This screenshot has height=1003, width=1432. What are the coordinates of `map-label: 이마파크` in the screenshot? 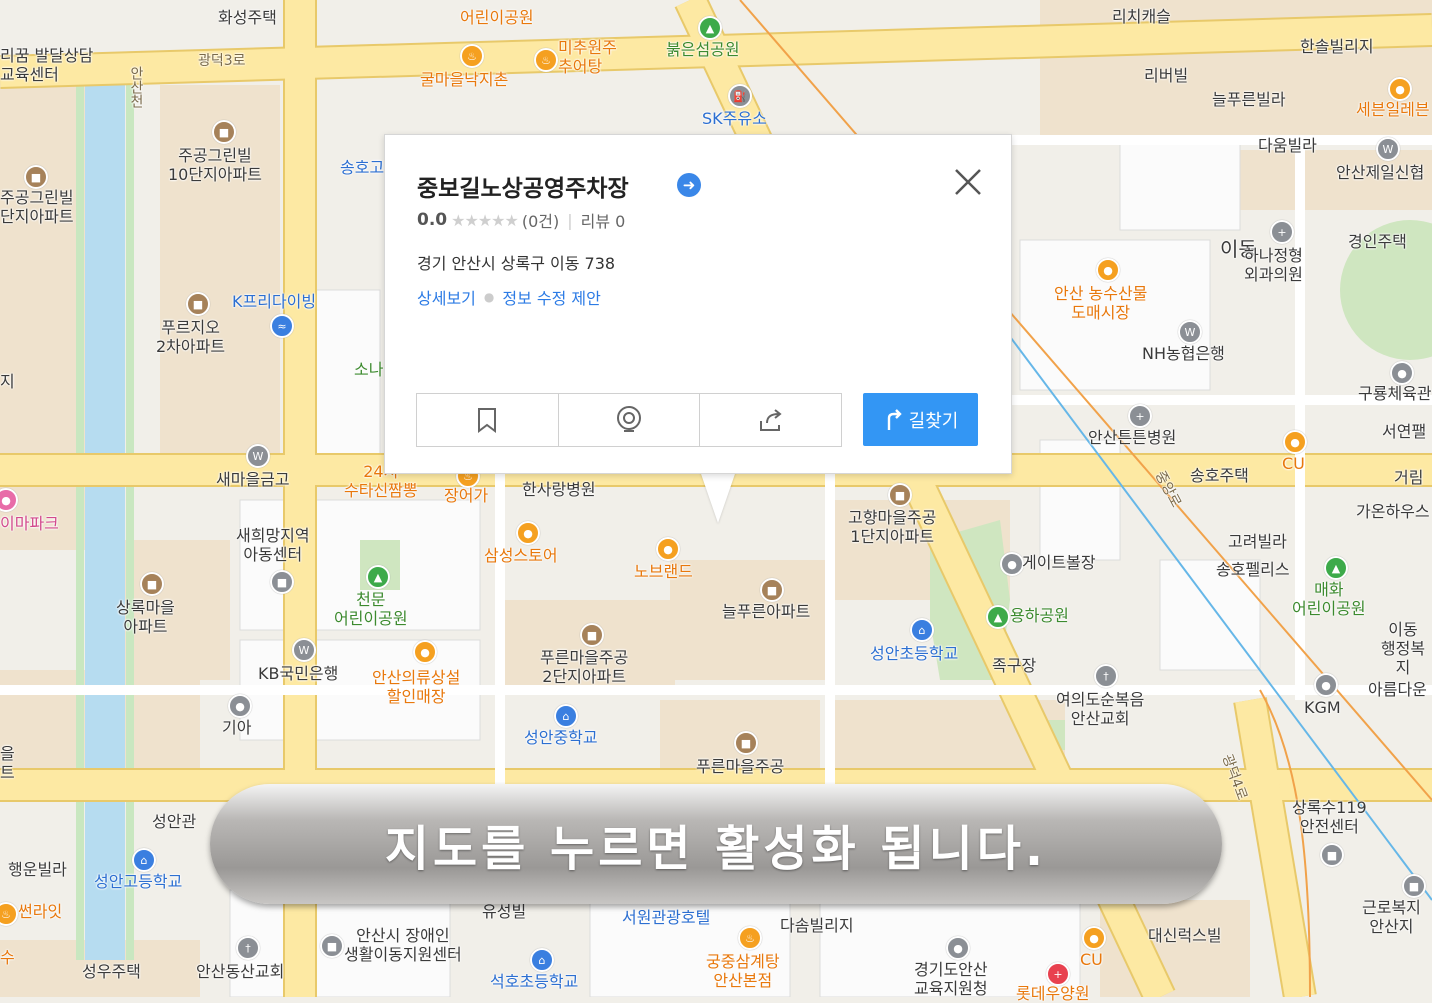 It's located at (29, 523).